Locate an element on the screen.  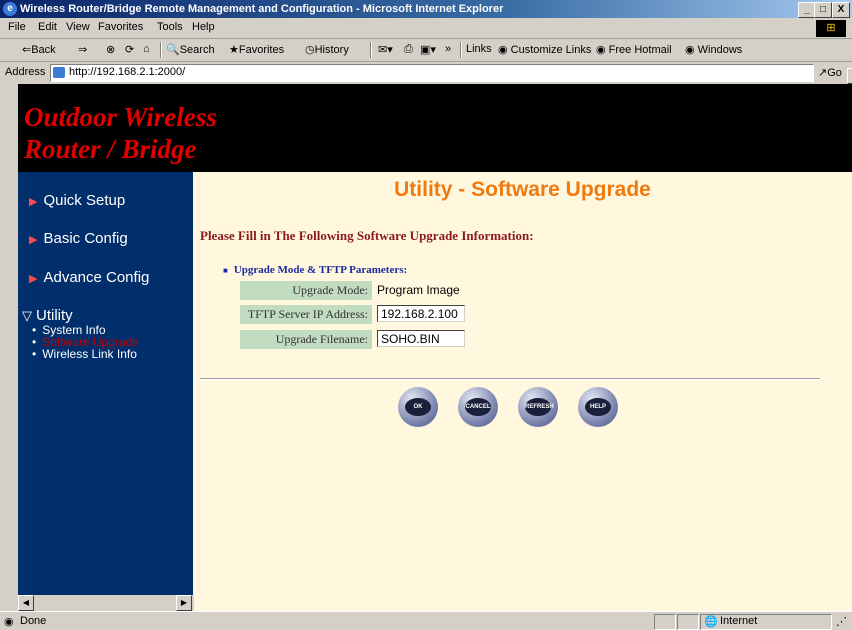
section-header-label: Upgrade Mode & TFTP Parameters: is located at coordinates (320, 270).